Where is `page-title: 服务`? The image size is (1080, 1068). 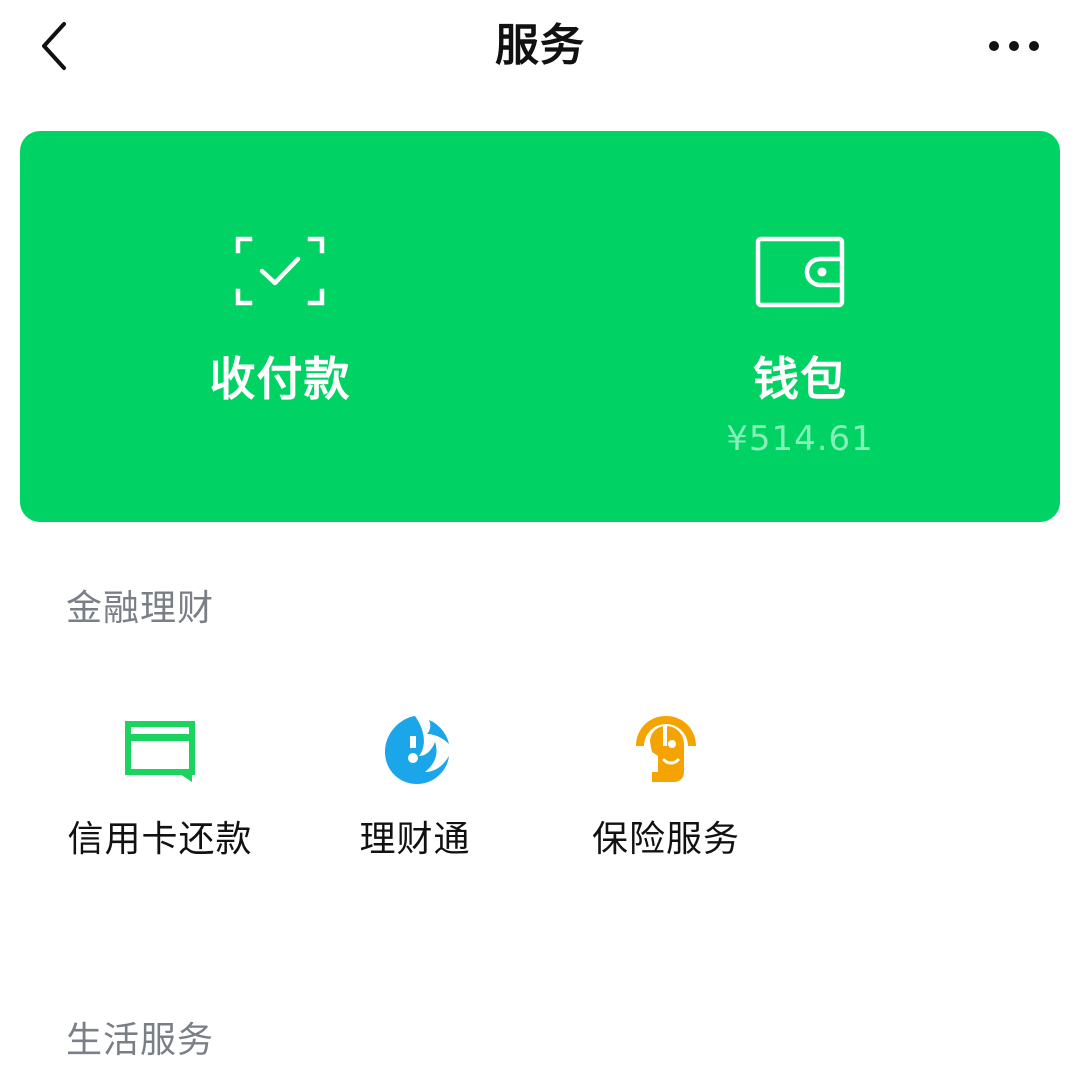 page-title: 服务 is located at coordinates (540, 45).